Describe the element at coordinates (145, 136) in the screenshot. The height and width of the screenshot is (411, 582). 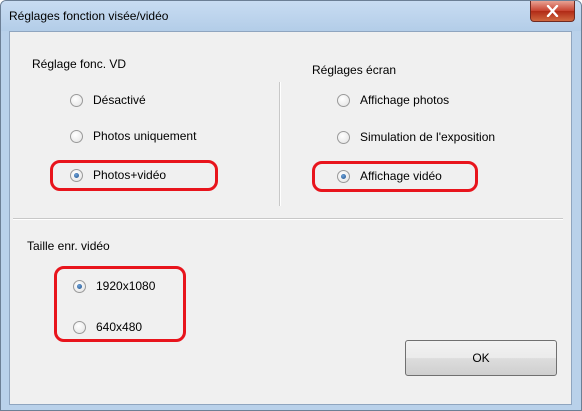
I see `radio-label: Photos uniquement` at that location.